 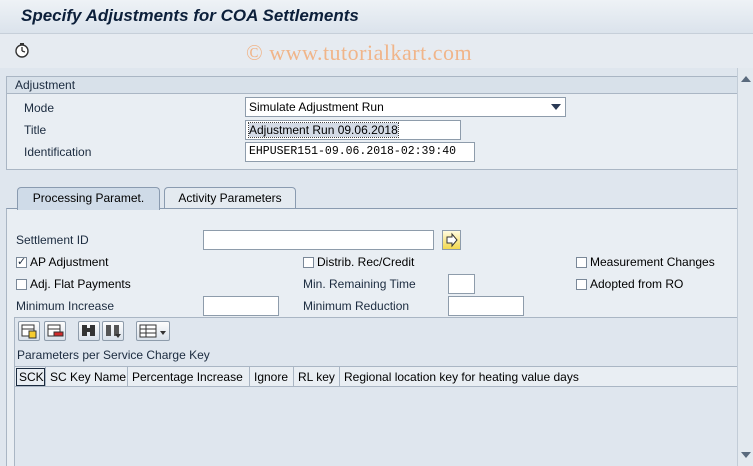 What do you see at coordinates (65, 306) in the screenshot?
I see `minimum-increase-label: Minimum Increase` at bounding box center [65, 306].